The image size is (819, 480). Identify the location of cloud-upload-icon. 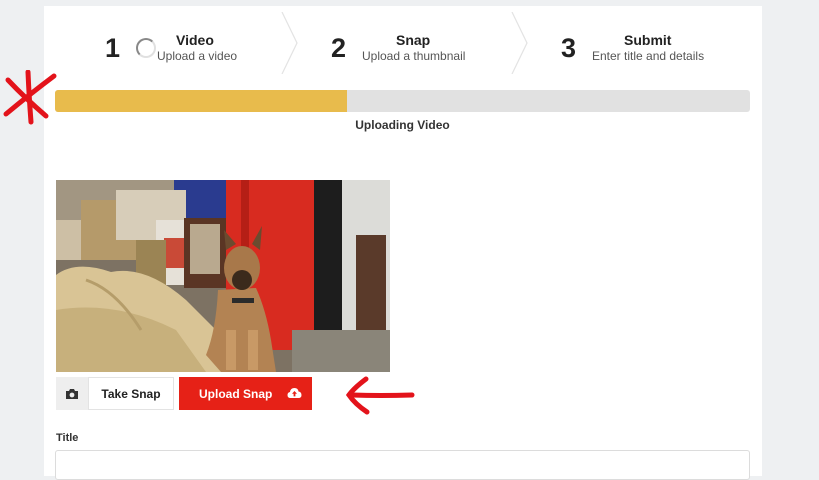
(294, 393).